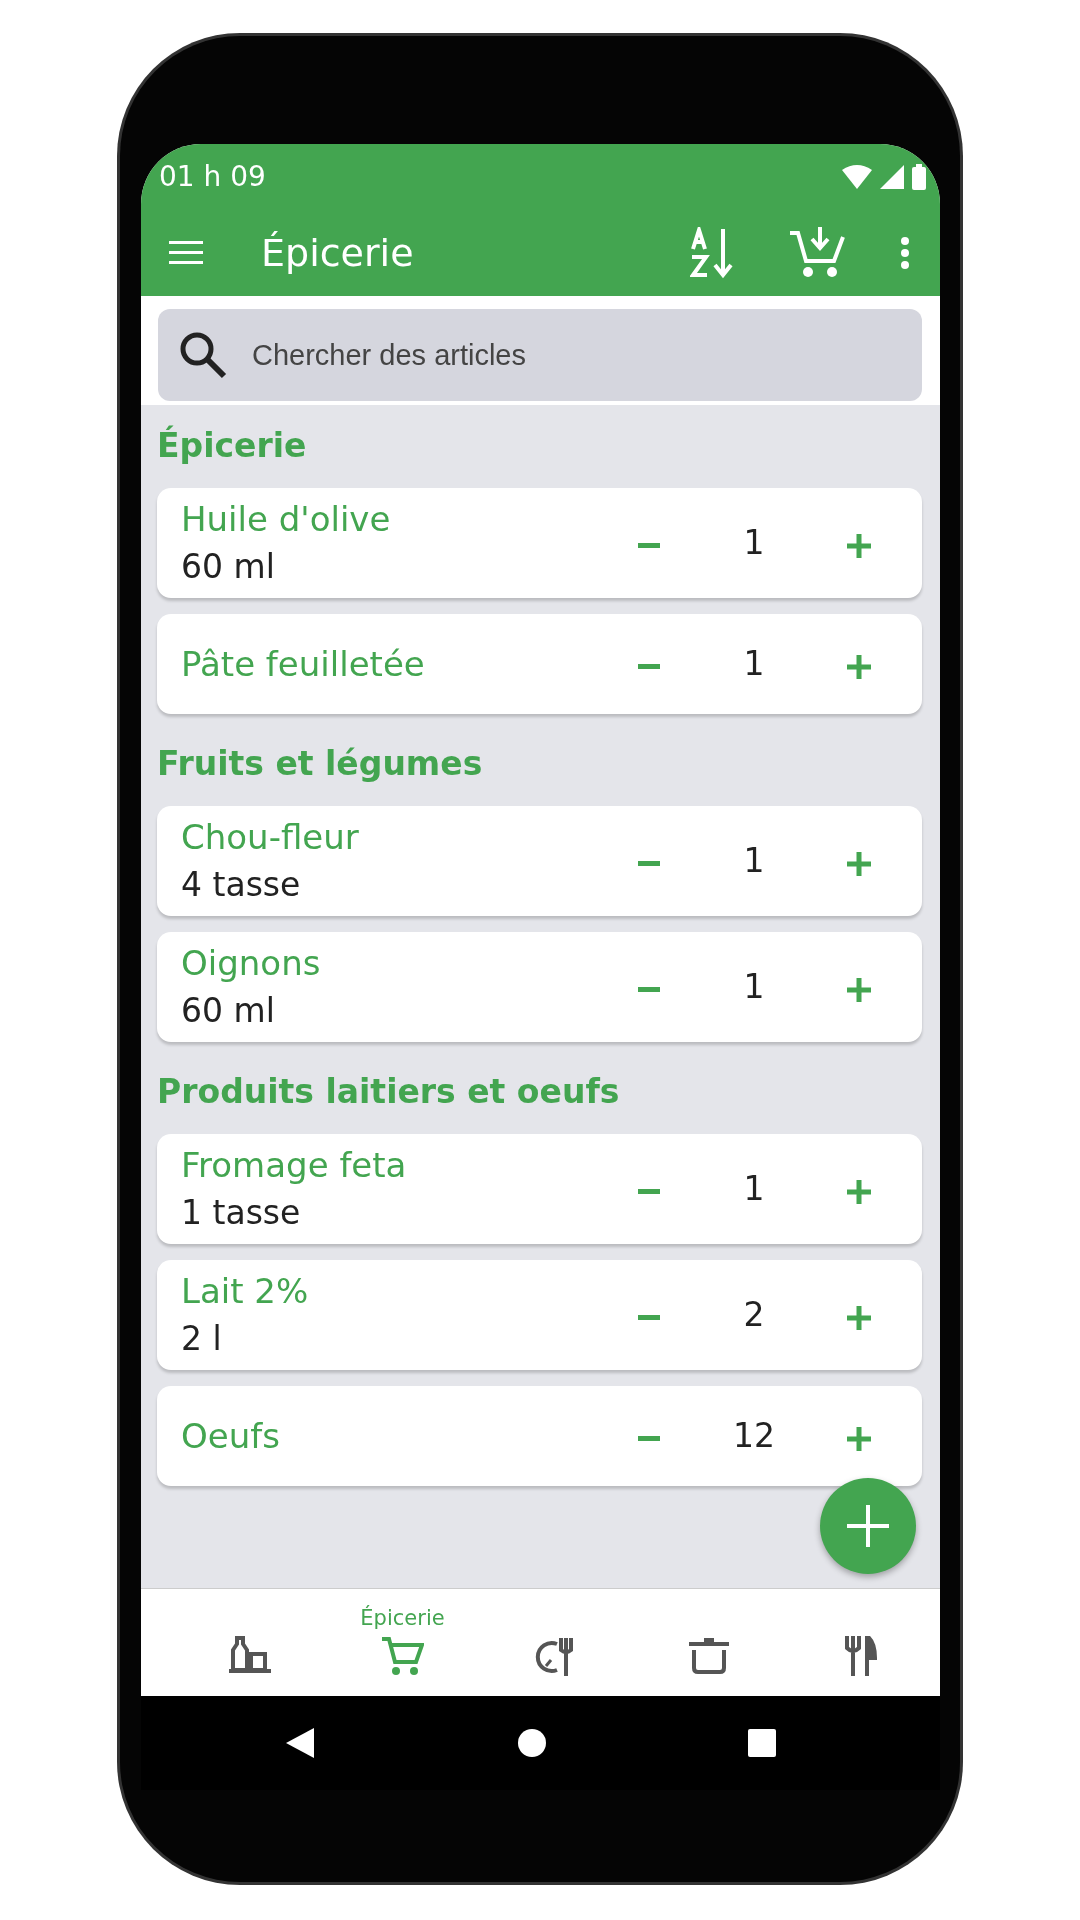 The image size is (1080, 1920). Describe the element at coordinates (245, 1291) in the screenshot. I see `item-name: Lait 2%` at that location.